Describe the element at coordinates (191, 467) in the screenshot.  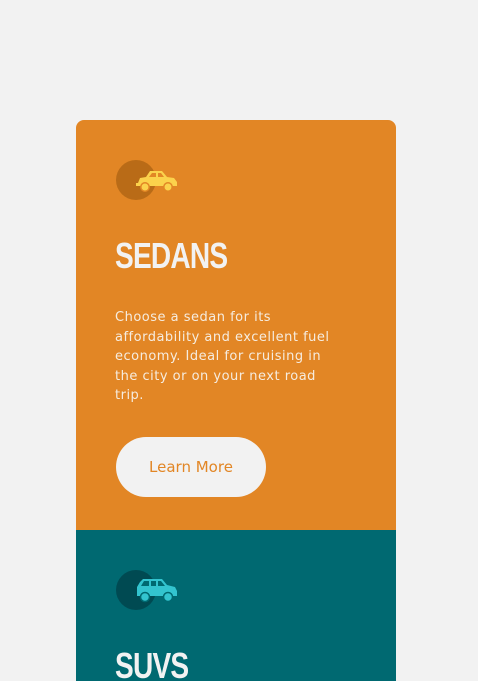
I see `learn-more-button: Learn More` at that location.